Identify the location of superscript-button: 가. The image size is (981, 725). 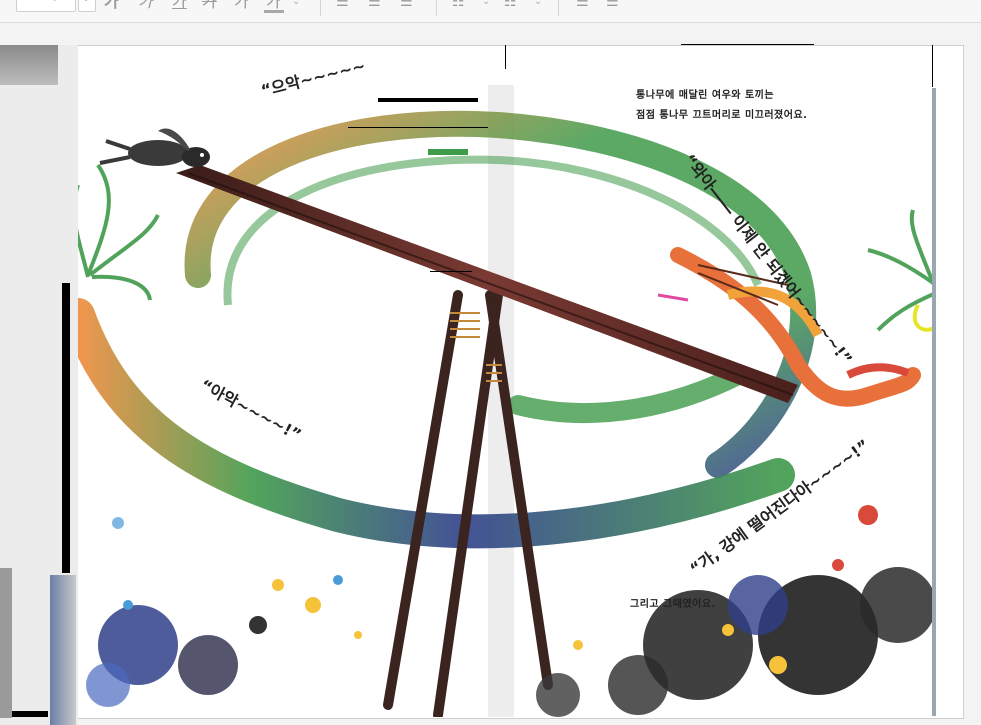
(241, 5).